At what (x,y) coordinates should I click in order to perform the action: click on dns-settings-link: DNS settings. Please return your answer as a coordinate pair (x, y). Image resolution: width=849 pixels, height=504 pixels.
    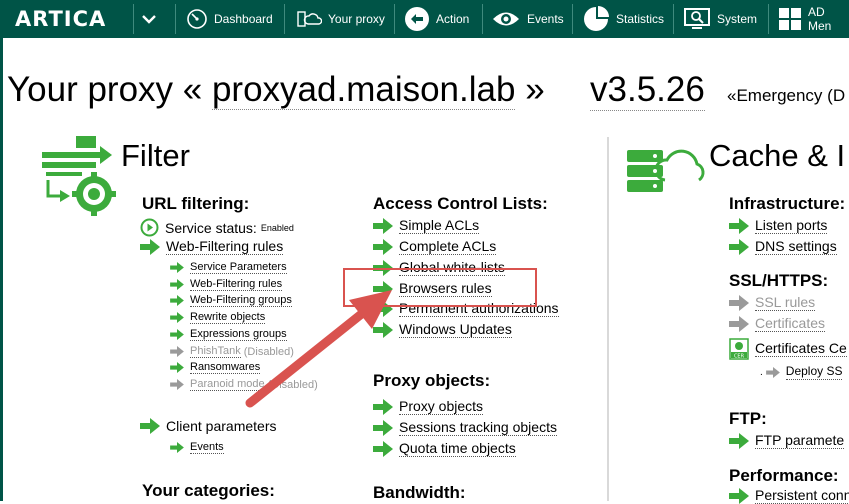
    Looking at the image, I should click on (796, 247).